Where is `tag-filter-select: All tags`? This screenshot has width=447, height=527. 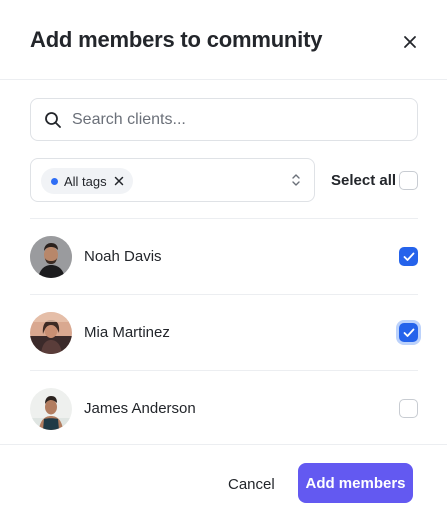 tag-filter-select: All tags is located at coordinates (172, 180).